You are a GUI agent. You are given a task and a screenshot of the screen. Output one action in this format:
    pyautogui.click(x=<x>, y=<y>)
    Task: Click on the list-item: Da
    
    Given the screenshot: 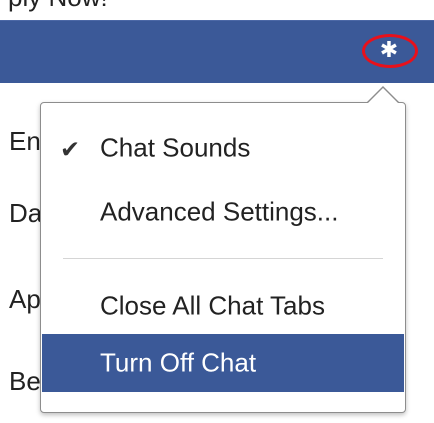 What is the action you would take?
    pyautogui.click(x=25, y=213)
    